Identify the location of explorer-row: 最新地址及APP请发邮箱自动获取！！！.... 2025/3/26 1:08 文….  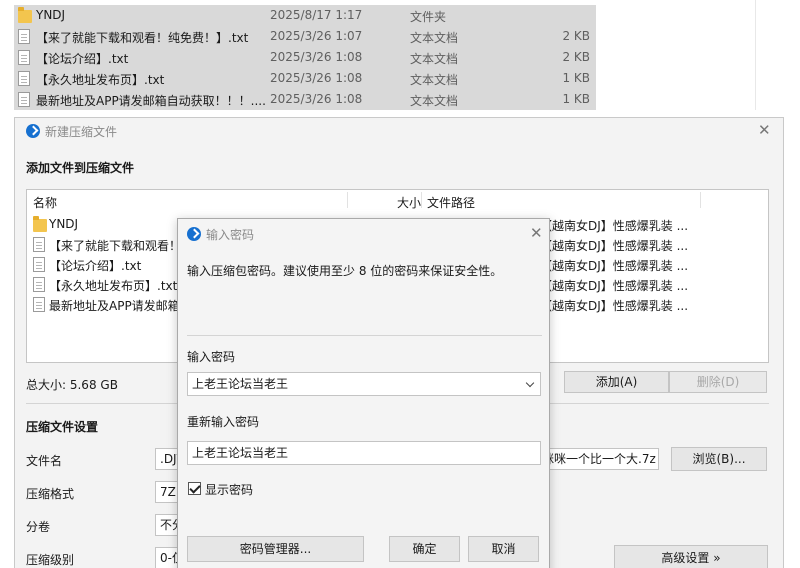
(305, 99).